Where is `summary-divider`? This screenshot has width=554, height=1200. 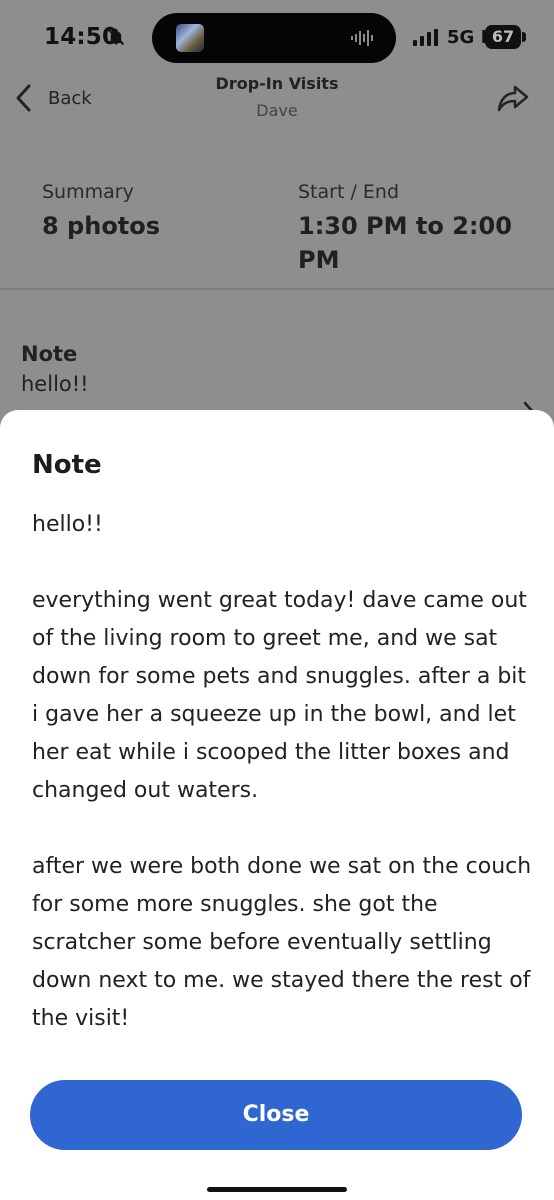 summary-divider is located at coordinates (277, 289).